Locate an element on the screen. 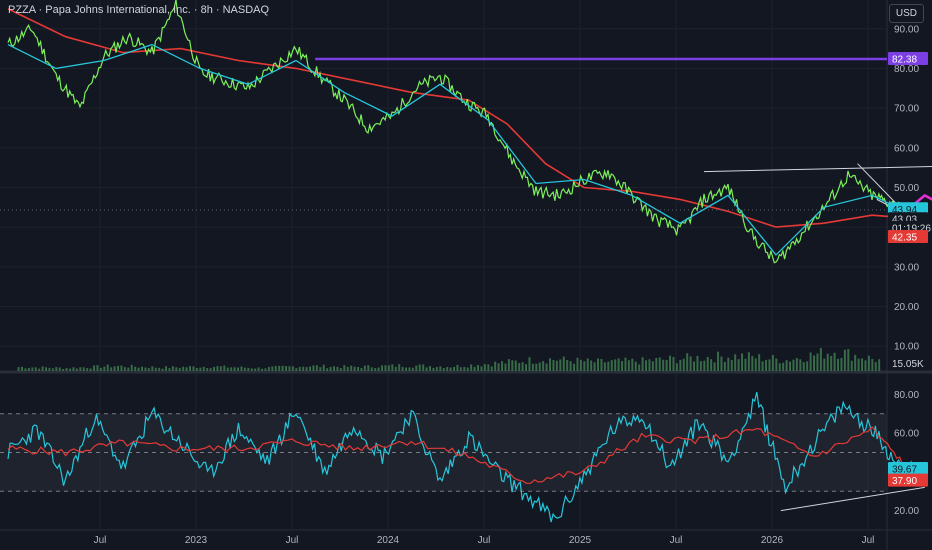 Image resolution: width=932 pixels, height=550 pixels. price-tick-label: 50.00 is located at coordinates (906, 188).